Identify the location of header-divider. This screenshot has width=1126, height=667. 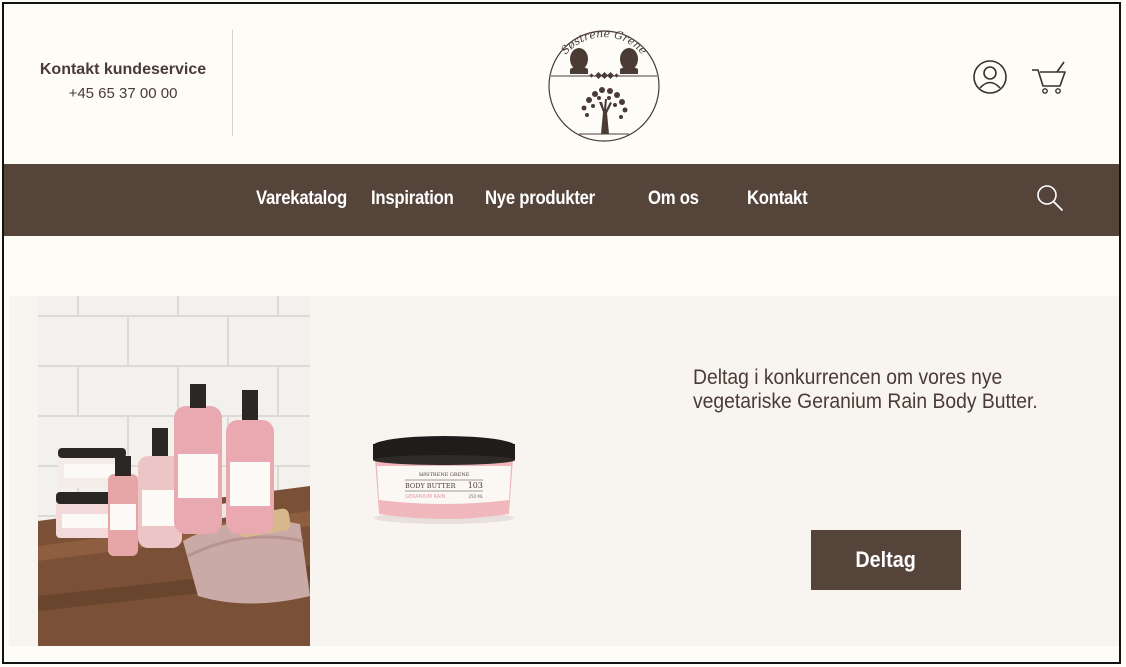
(232, 83).